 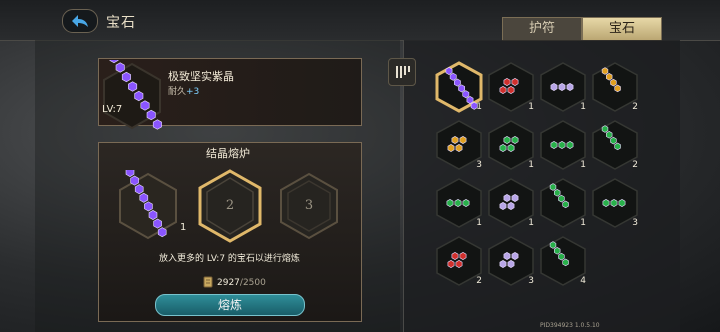 I want to click on scroll-icon, so click(x=208, y=282).